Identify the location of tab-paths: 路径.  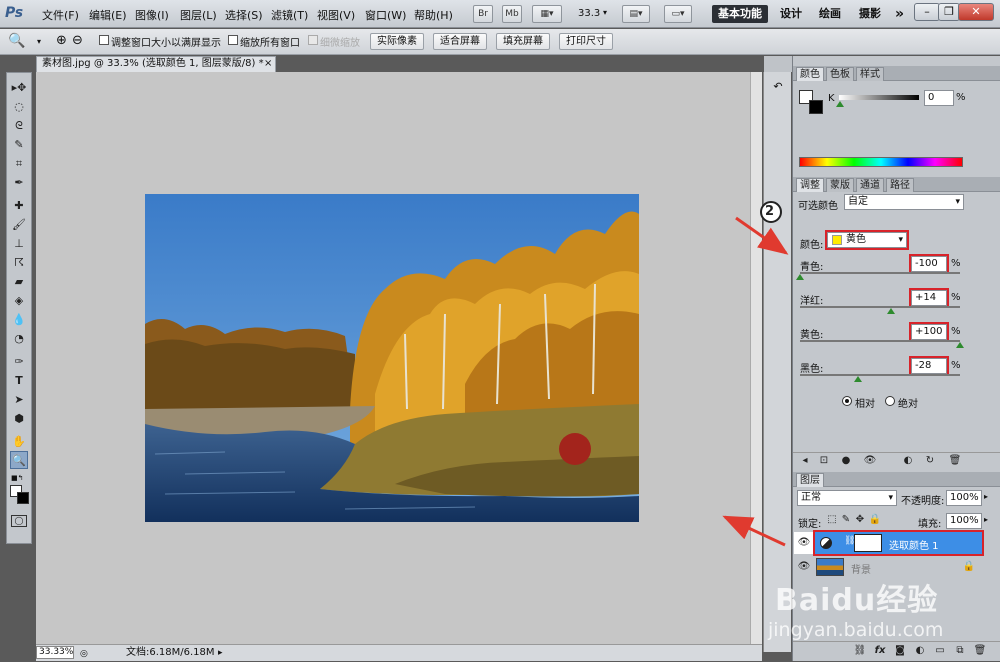
(900, 185).